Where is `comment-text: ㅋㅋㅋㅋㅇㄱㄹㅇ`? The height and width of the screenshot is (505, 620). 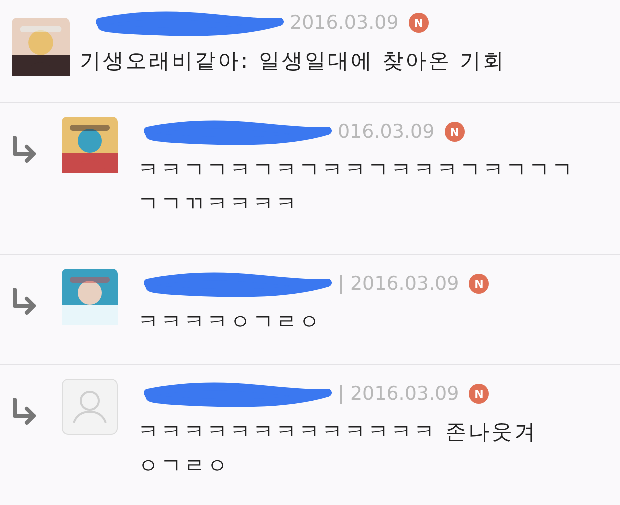 comment-text: ㅋㅋㅋㅋㅇㄱㄹㅇ is located at coordinates (230, 322).